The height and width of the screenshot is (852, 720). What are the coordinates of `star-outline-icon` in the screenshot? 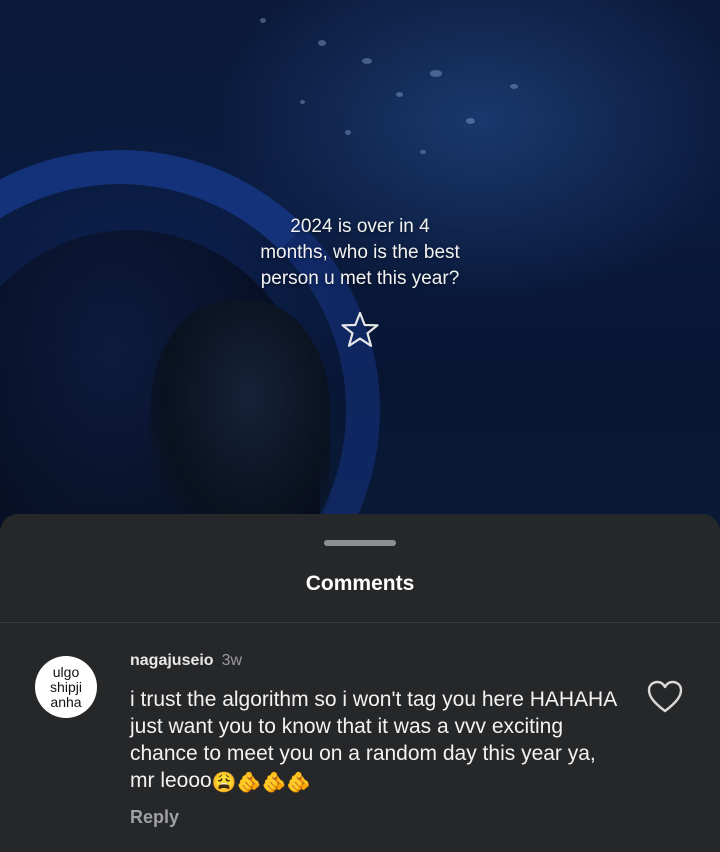 It's located at (360, 329).